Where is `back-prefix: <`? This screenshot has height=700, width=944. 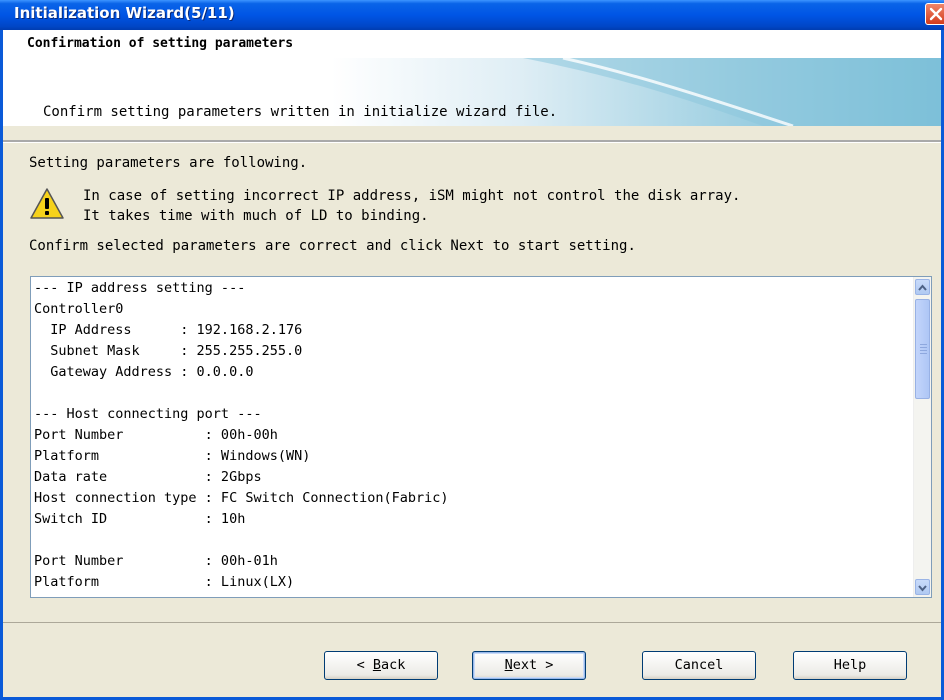
back-prefix: < is located at coordinates (364, 665).